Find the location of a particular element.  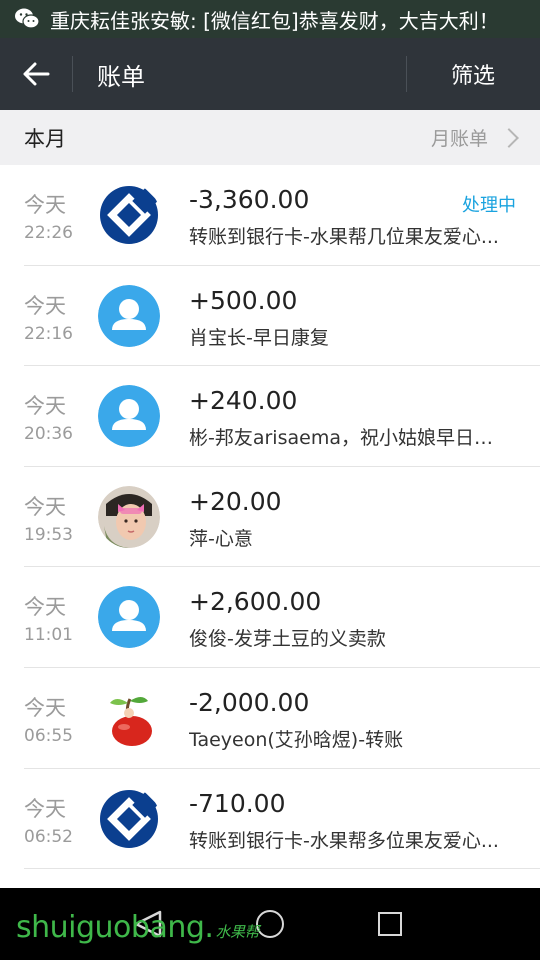

page-title: 账单 is located at coordinates (121, 76).